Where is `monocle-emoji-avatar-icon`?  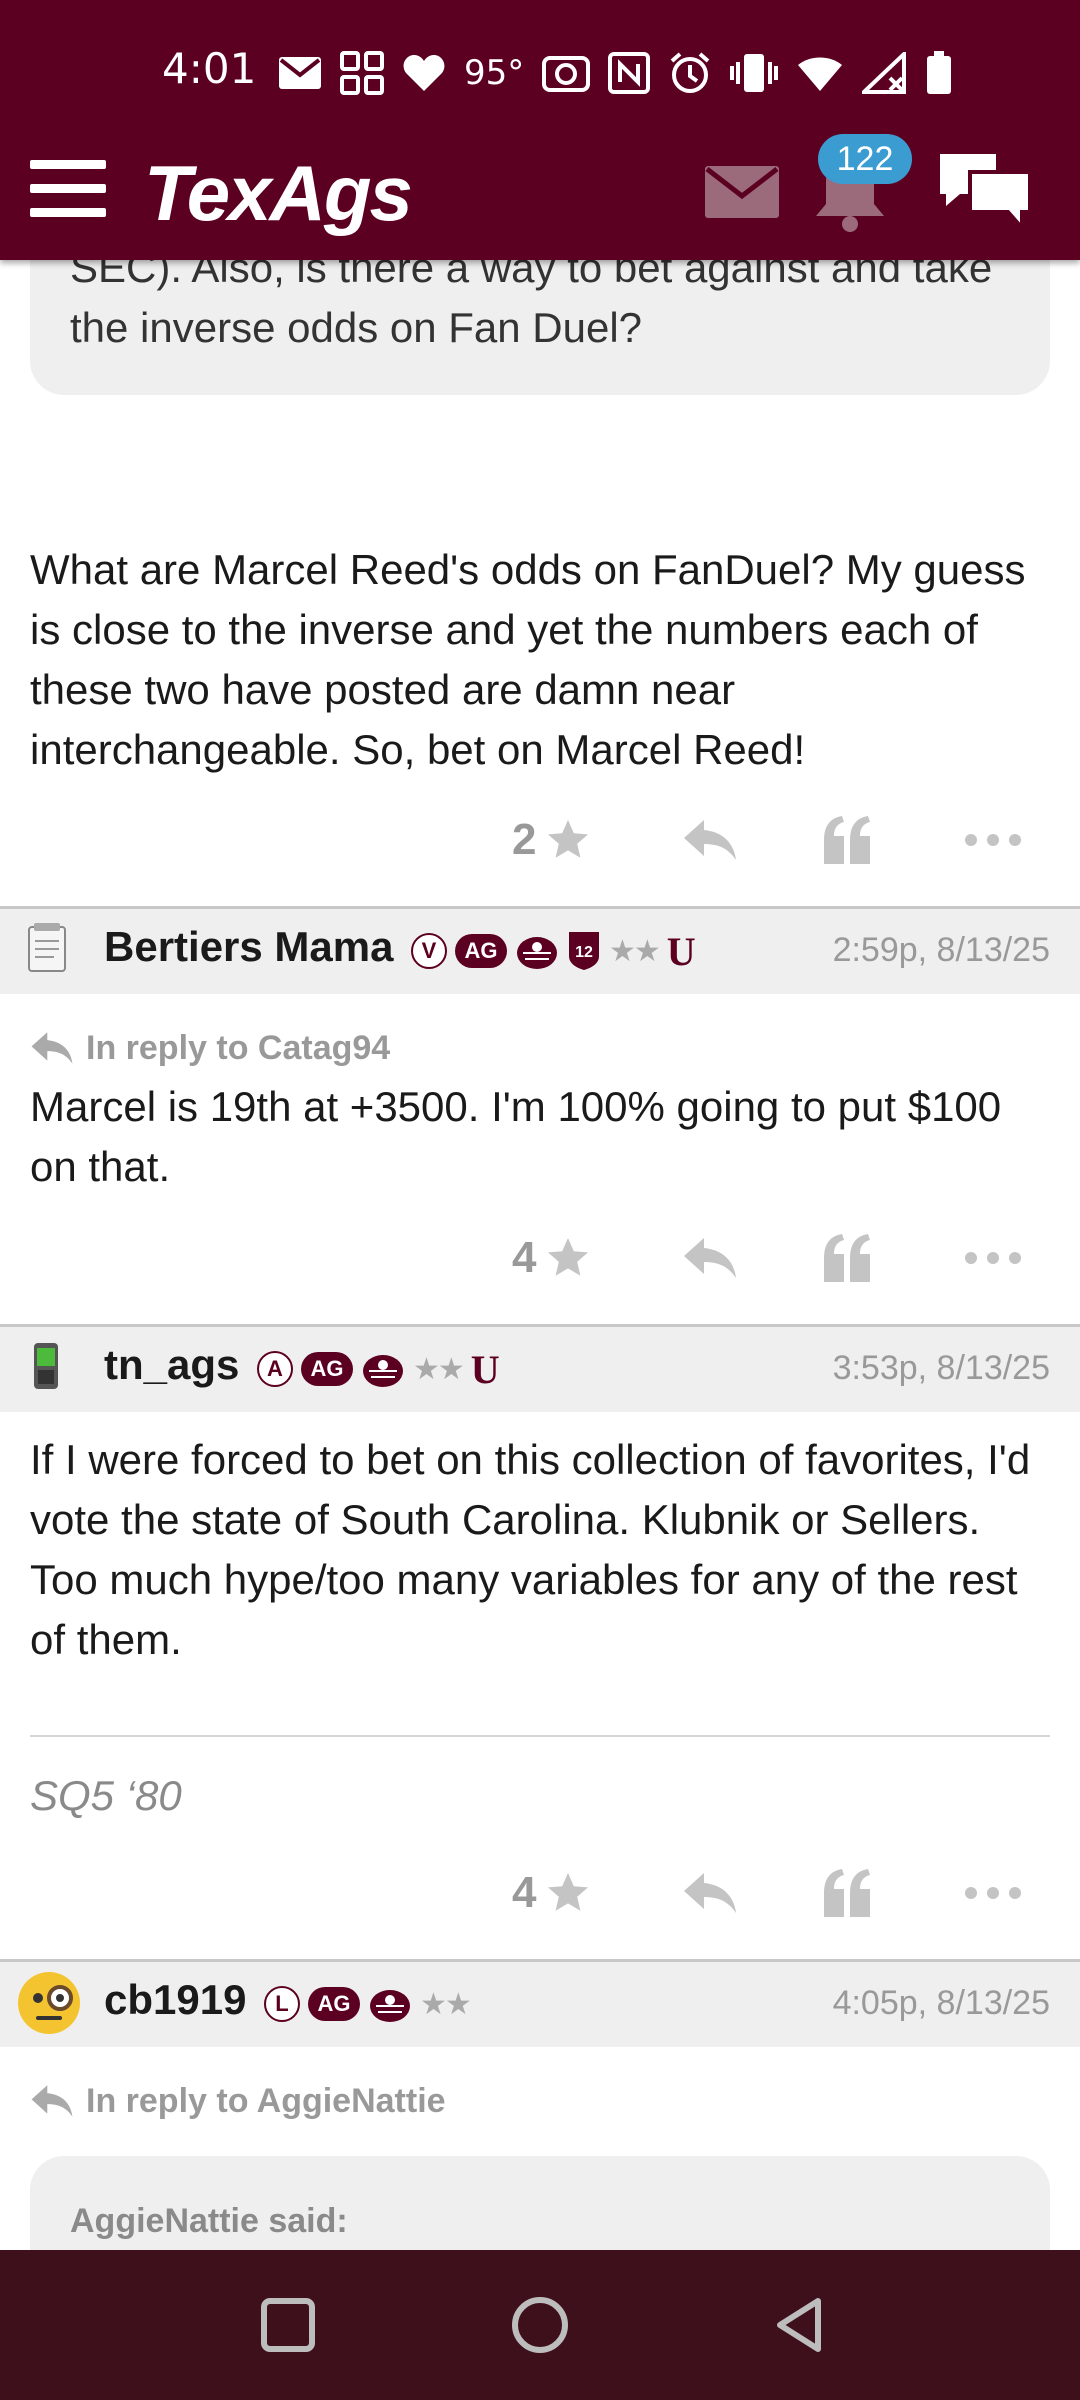
monocle-emoji-avatar-icon is located at coordinates (49, 2003).